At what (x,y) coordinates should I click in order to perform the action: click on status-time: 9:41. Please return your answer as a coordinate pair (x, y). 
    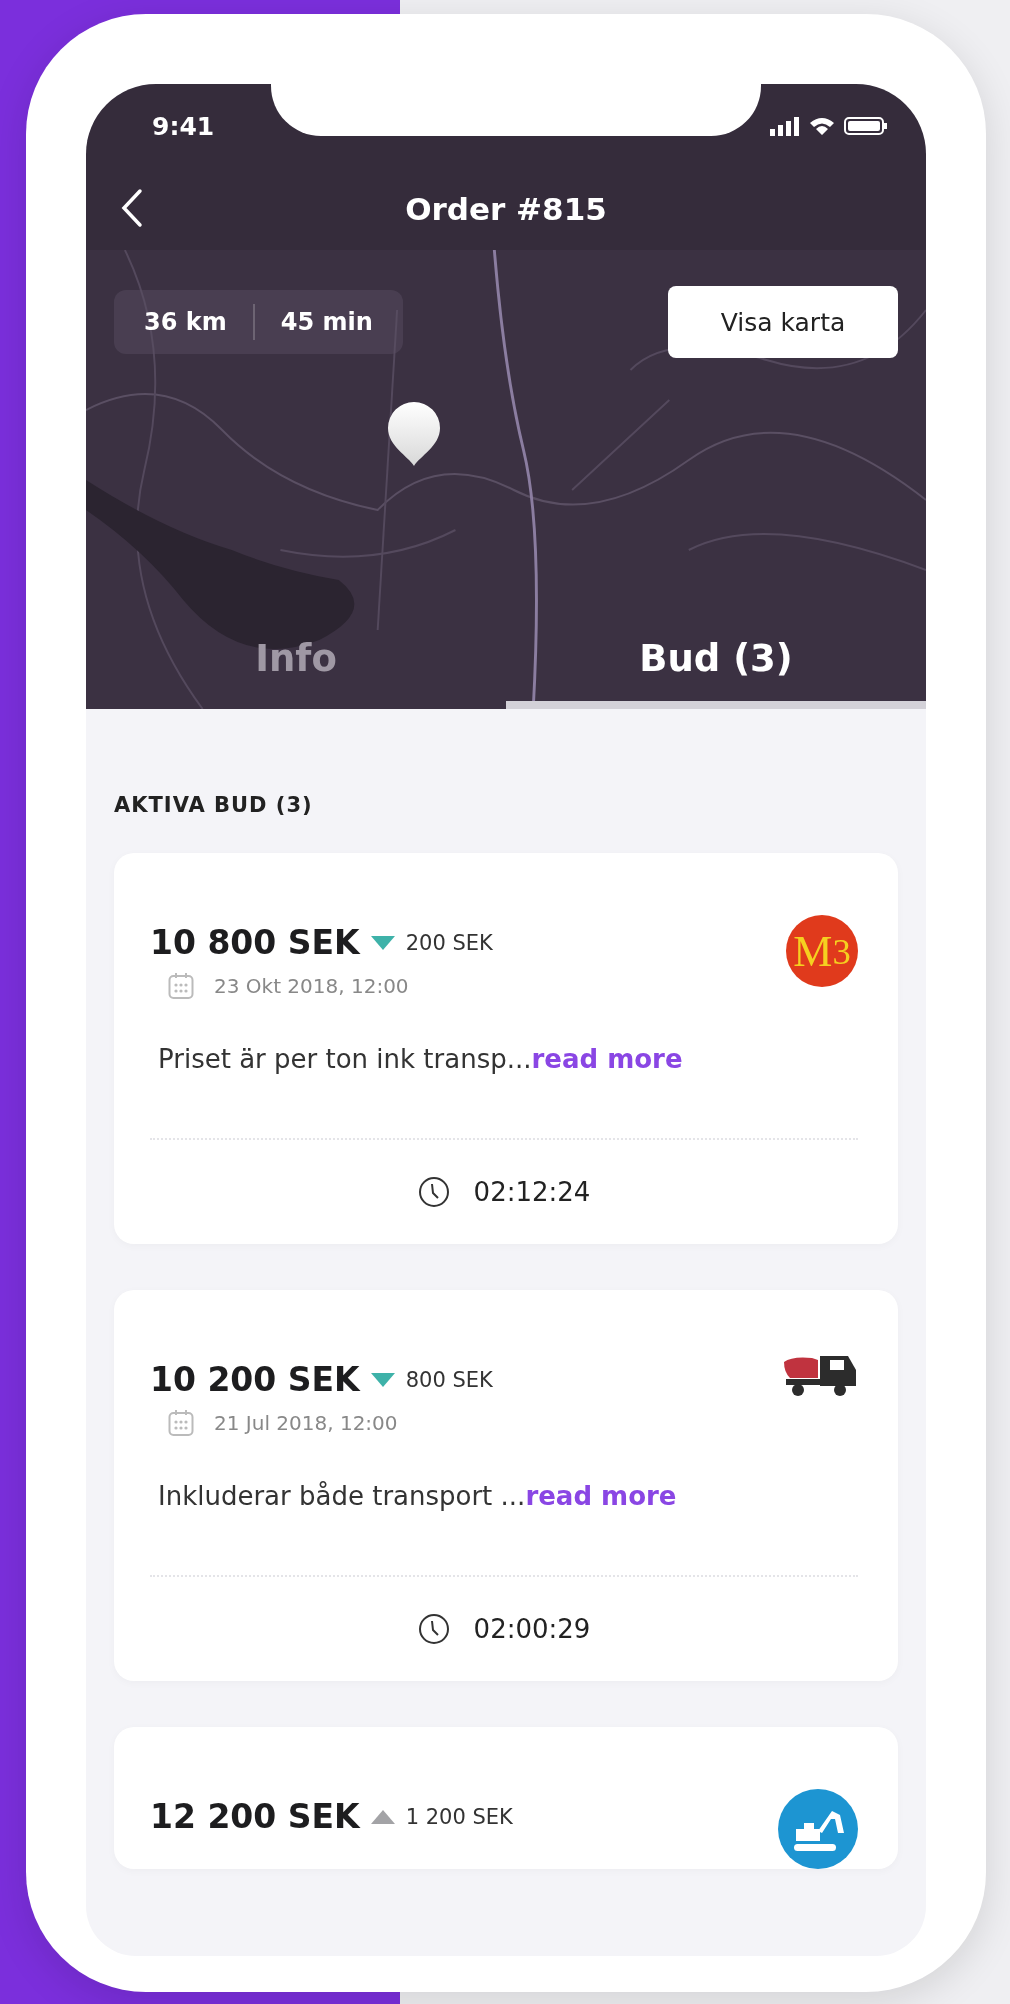
    Looking at the image, I should click on (183, 126).